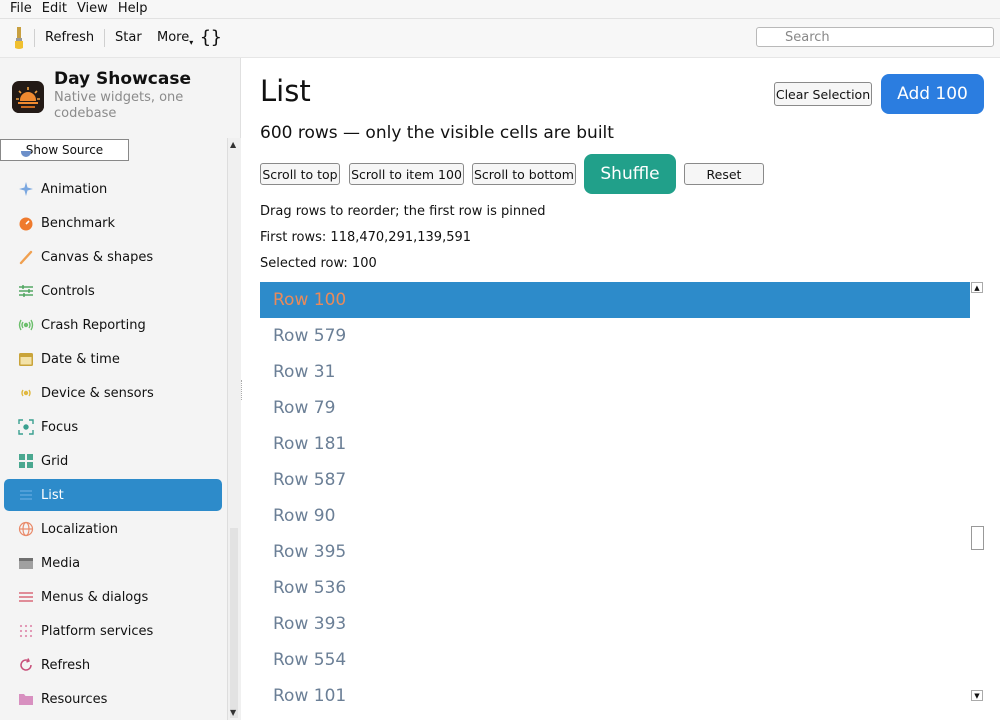 The width and height of the screenshot is (1000, 720). What do you see at coordinates (26, 257) in the screenshot?
I see `brush-icon` at bounding box center [26, 257].